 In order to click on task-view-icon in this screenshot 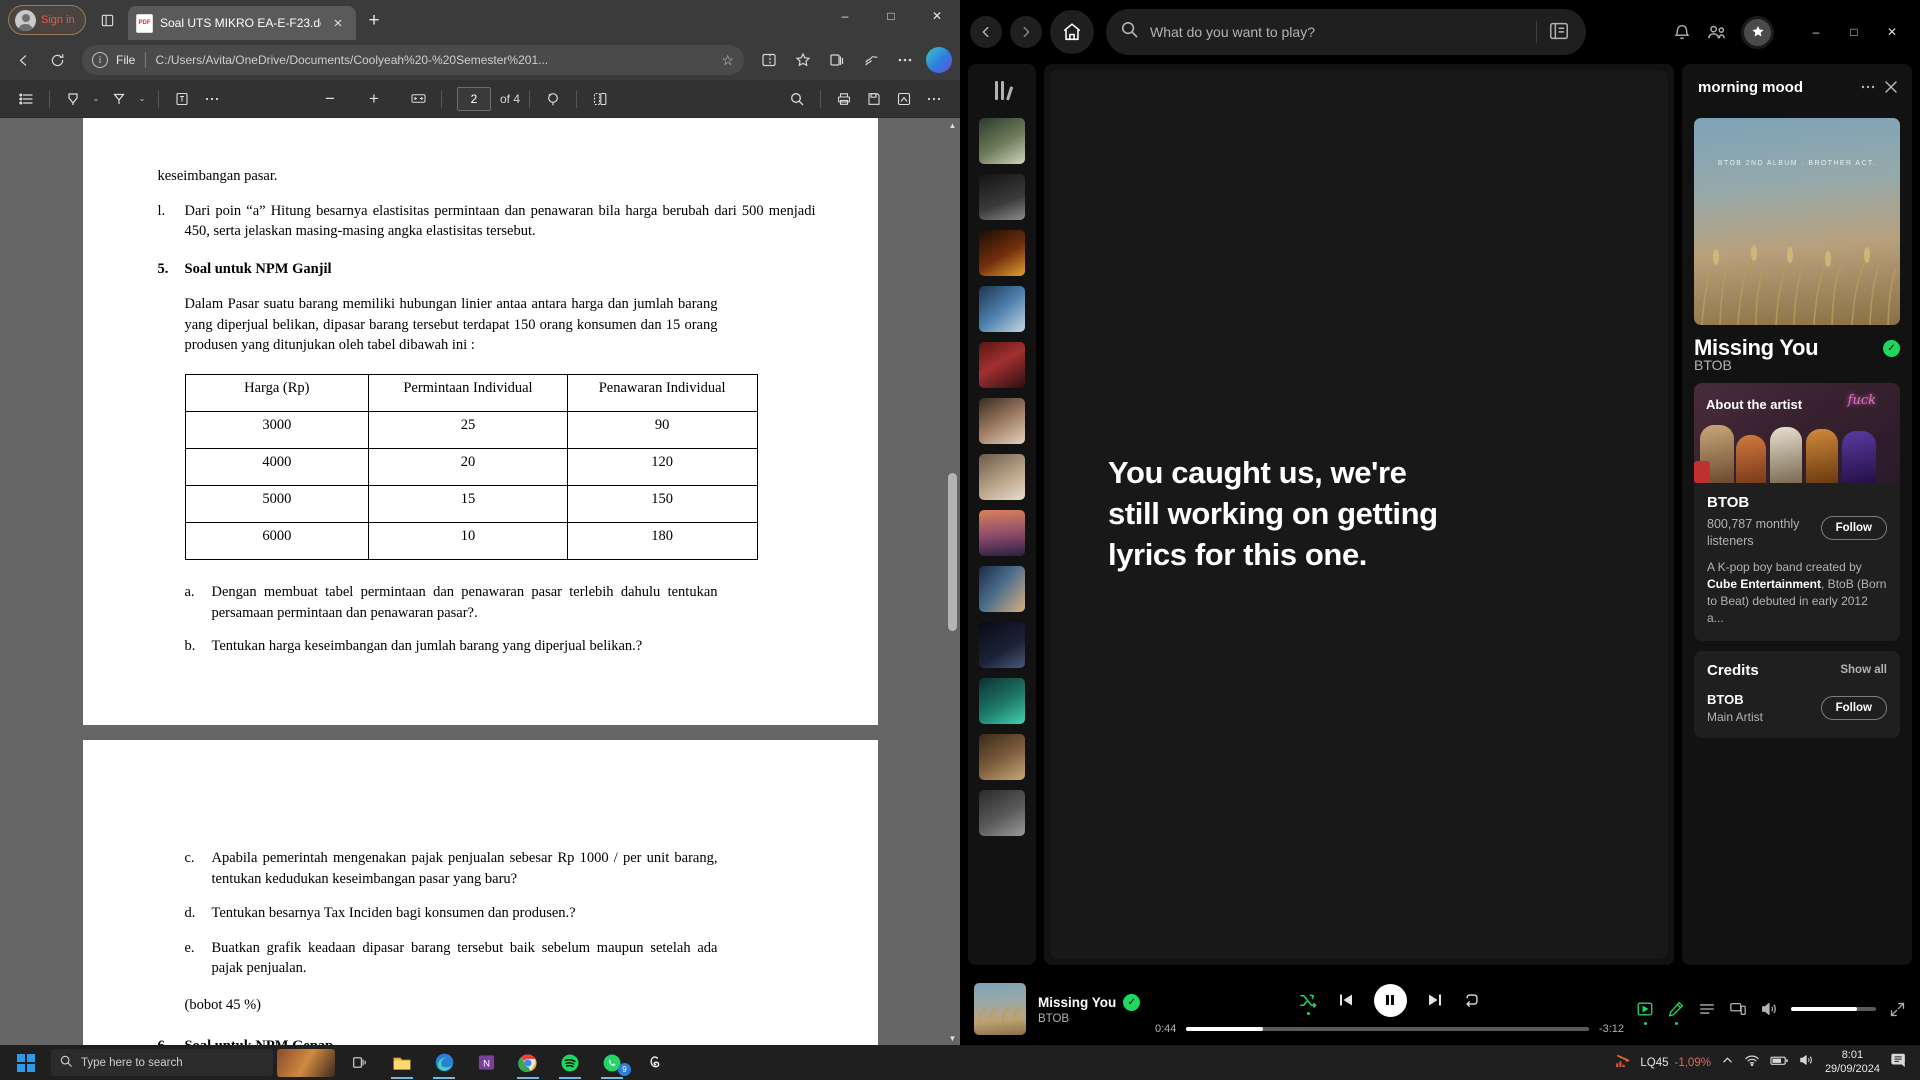, I will do `click(360, 1062)`.